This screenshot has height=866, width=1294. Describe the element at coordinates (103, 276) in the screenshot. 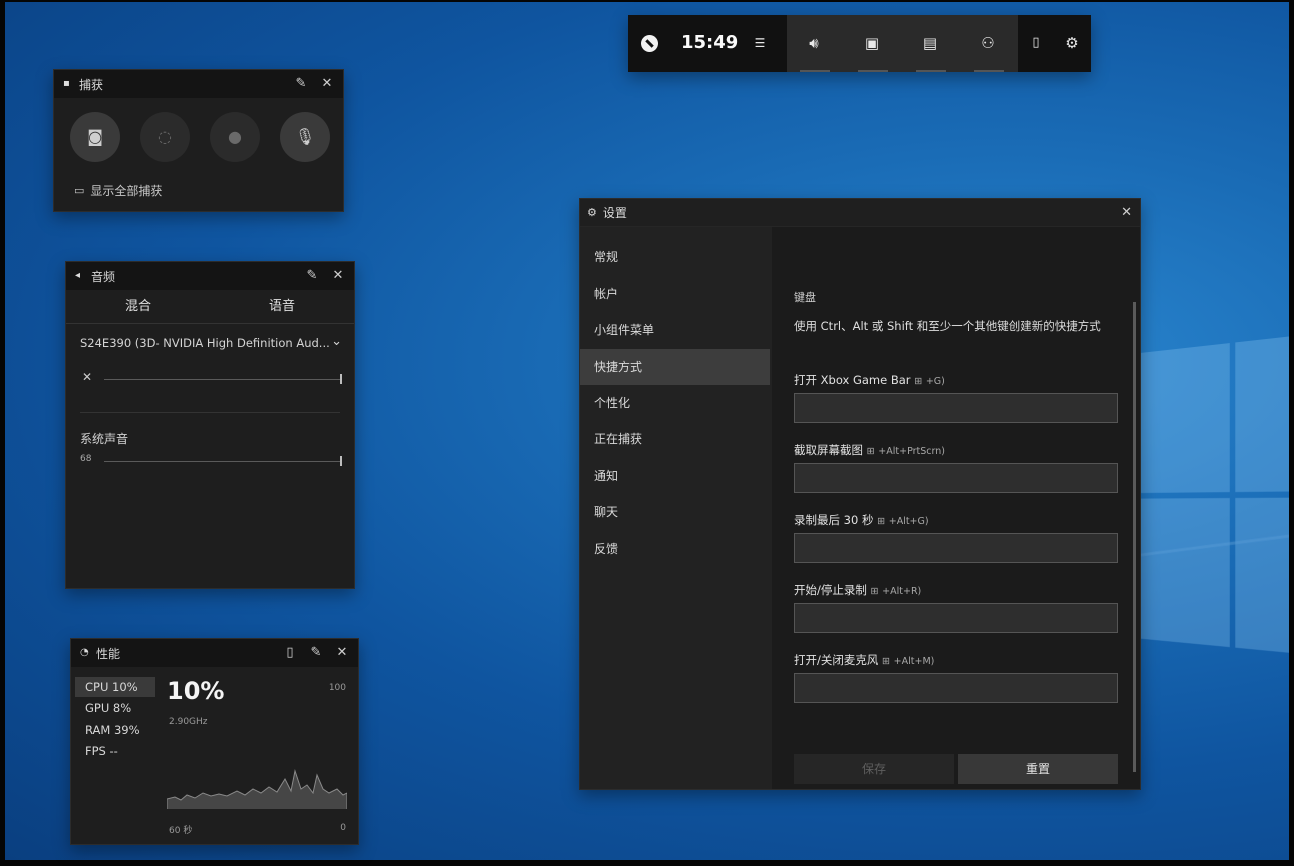

I see `audio-title: 音频` at that location.